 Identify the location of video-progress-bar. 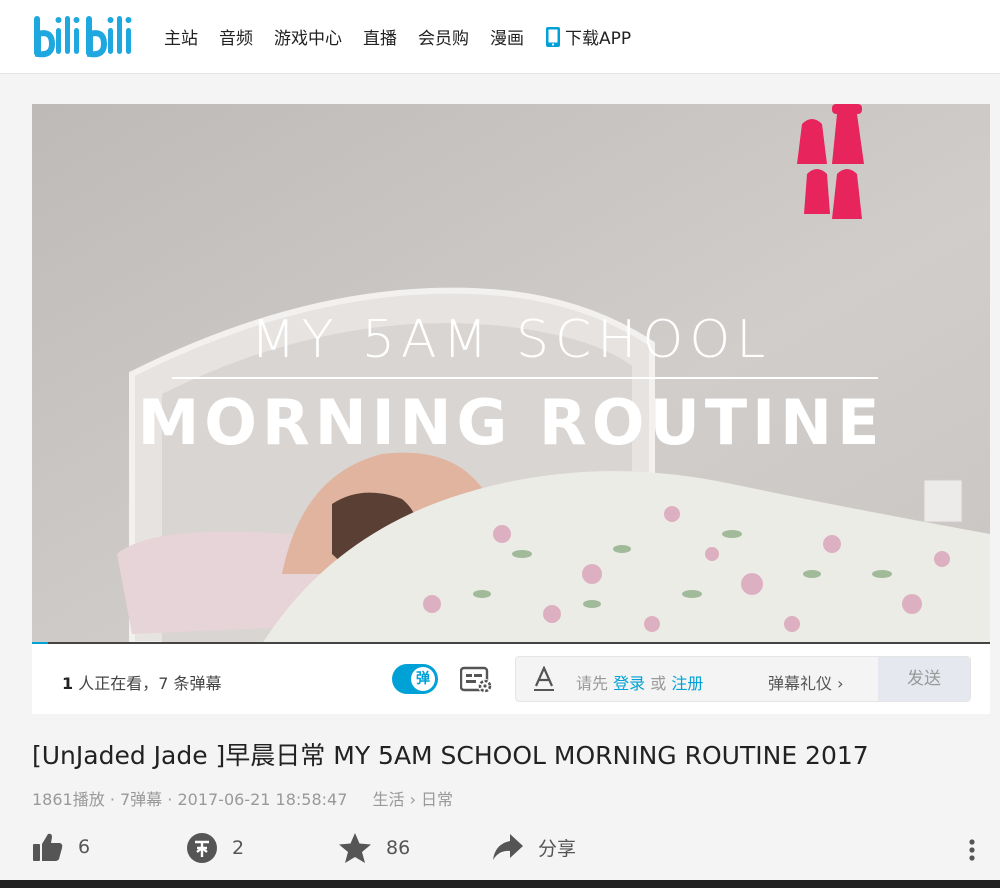
(511, 643).